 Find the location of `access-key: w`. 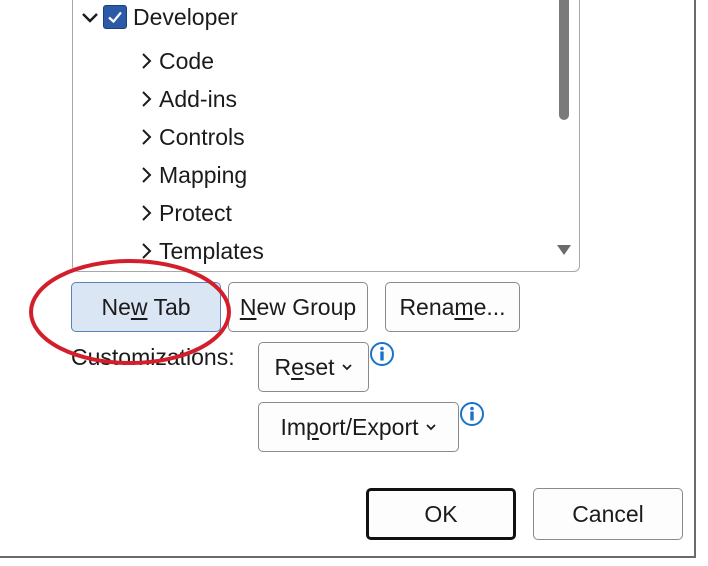

access-key: w is located at coordinates (139, 306).